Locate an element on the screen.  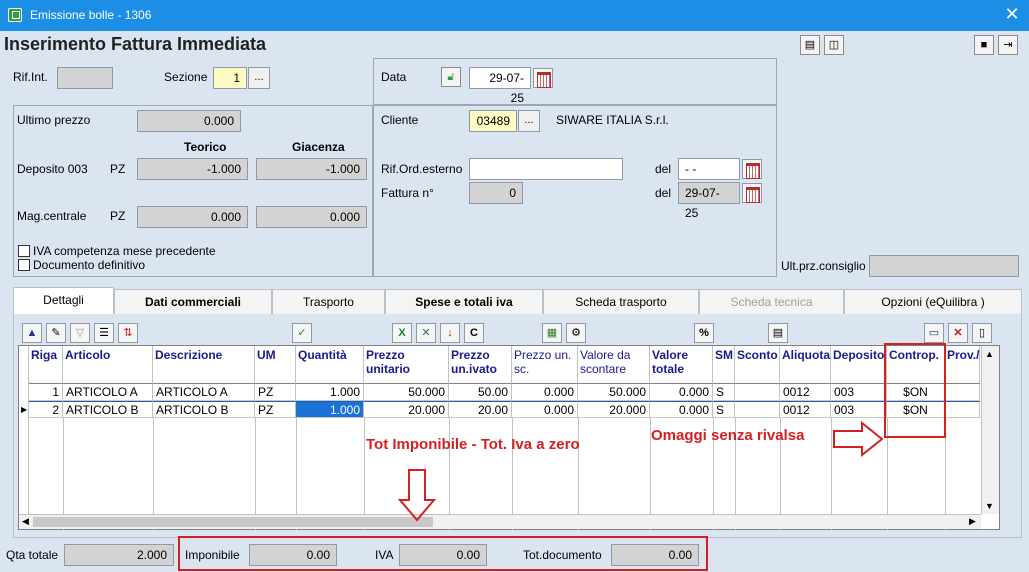
columns-icon: ◫ is located at coordinates (834, 45).